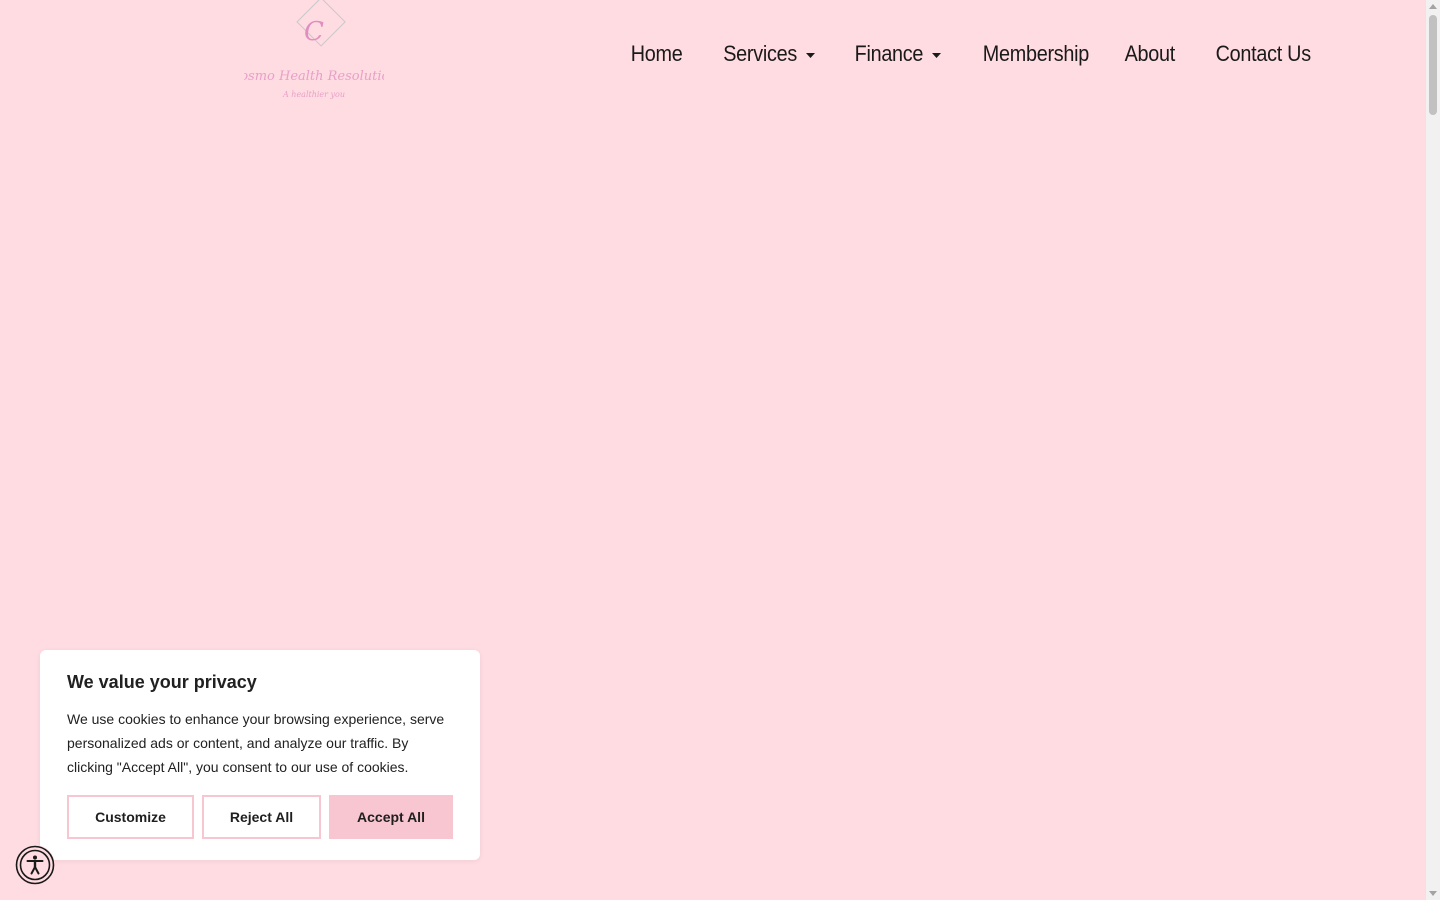 This screenshot has height=900, width=1440. I want to click on reject-all-button: Reject All, so click(261, 817).